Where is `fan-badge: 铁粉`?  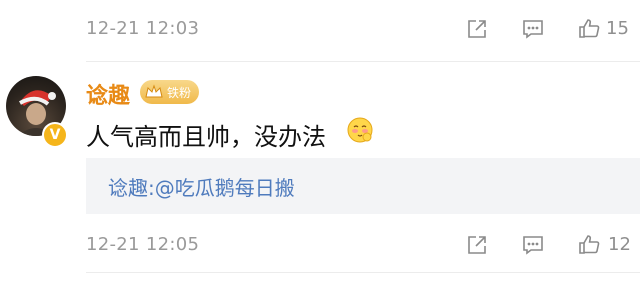 fan-badge: 铁粉 is located at coordinates (170, 92).